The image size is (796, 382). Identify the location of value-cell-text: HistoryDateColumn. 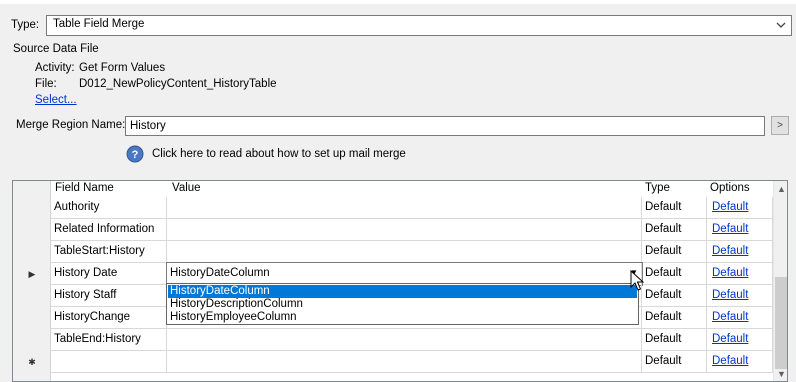
(220, 273).